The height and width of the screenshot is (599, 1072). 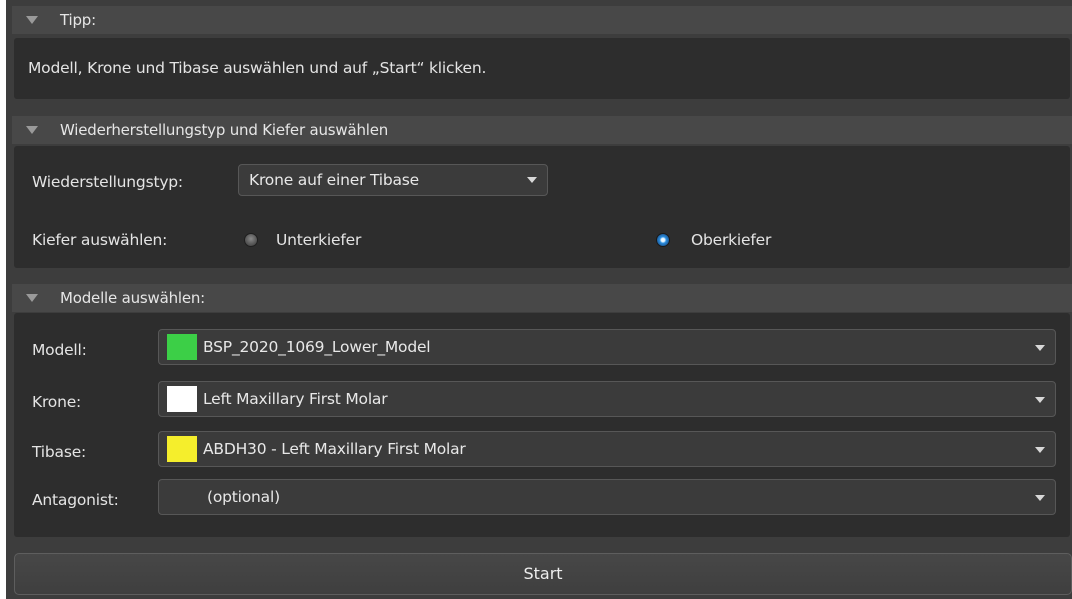 I want to click on tibase-select-value: ABDH30 - Left Maxillary First Molar, so click(x=334, y=449).